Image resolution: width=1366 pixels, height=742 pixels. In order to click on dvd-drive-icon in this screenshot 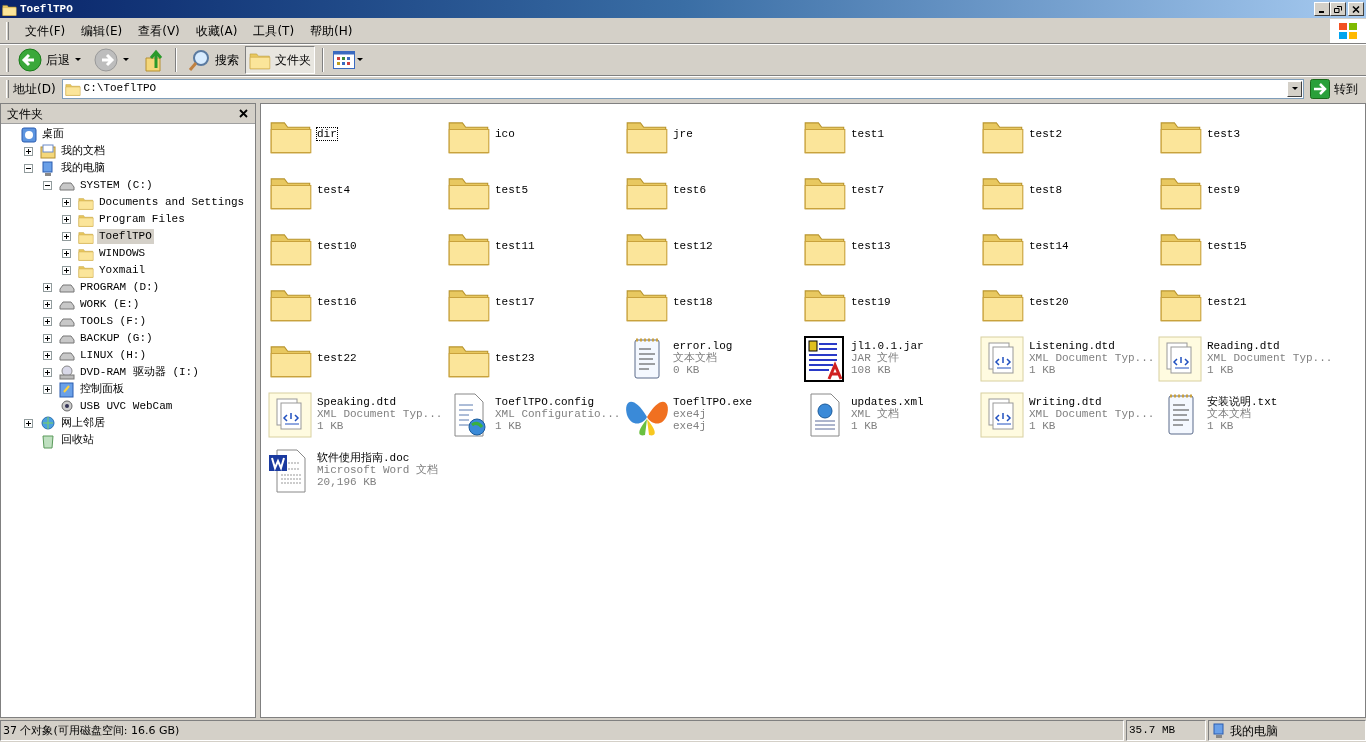, I will do `click(67, 372)`.